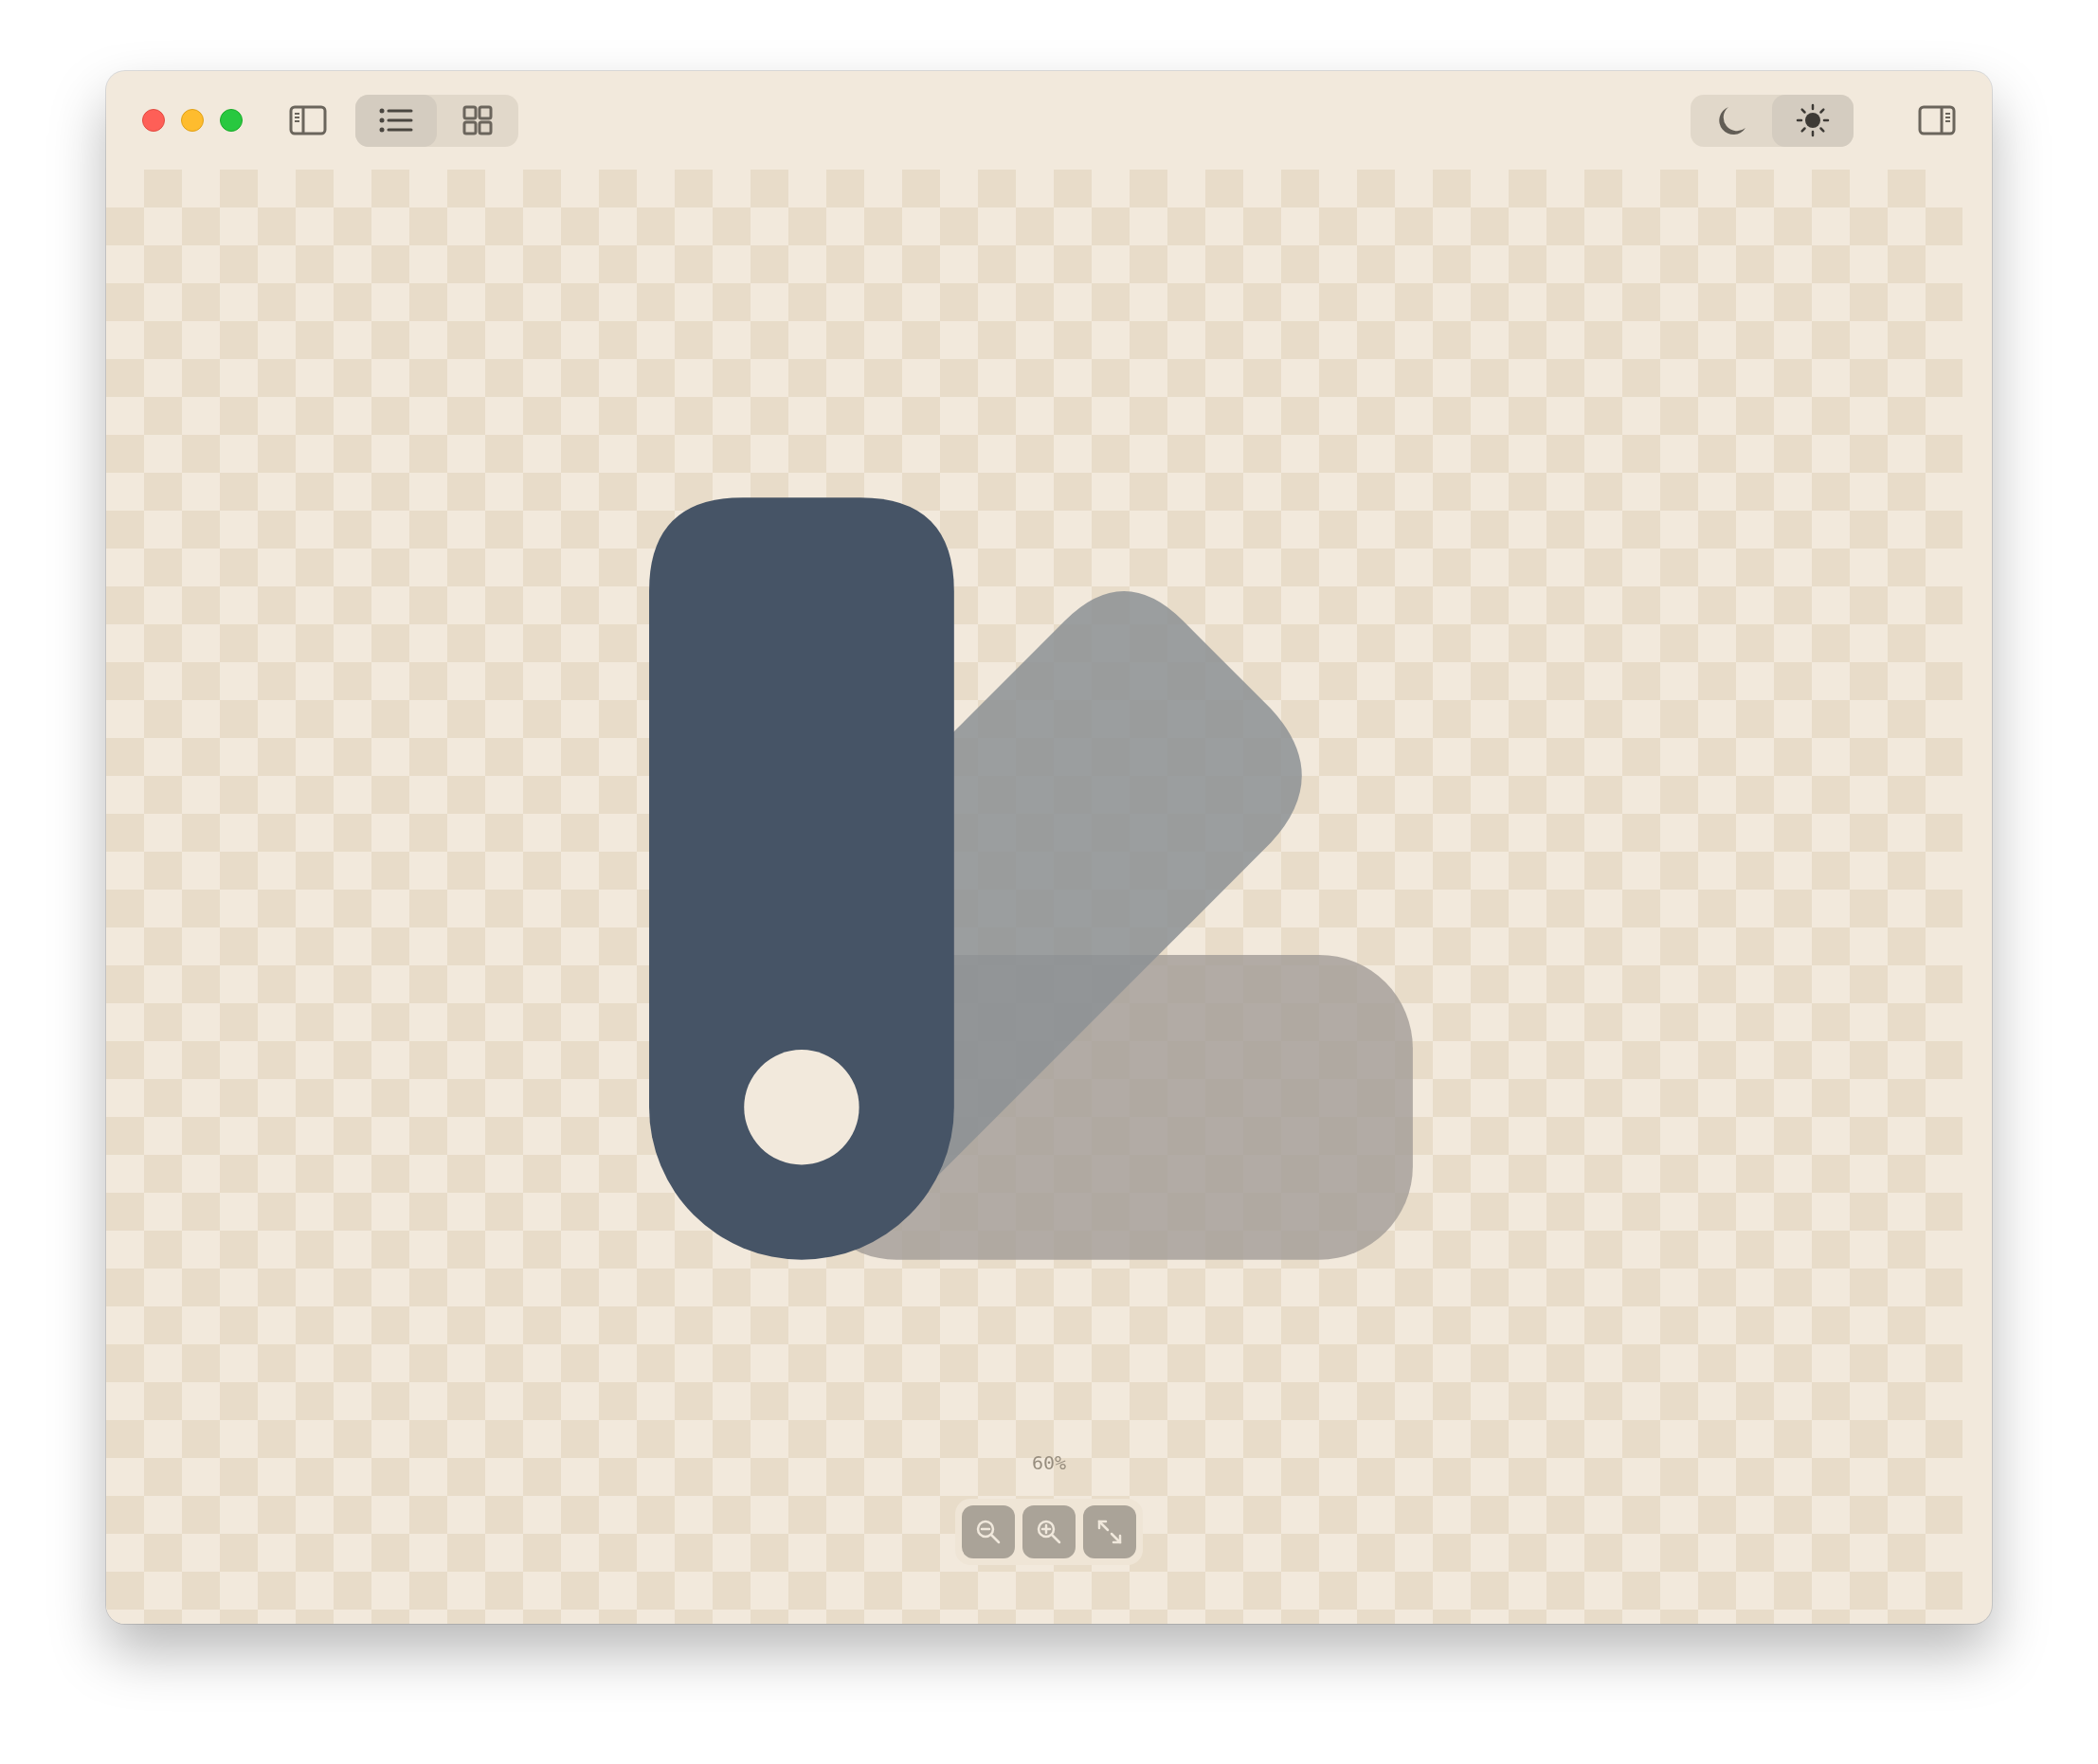 This screenshot has width=2098, height=1764. I want to click on sun-icon, so click(1813, 120).